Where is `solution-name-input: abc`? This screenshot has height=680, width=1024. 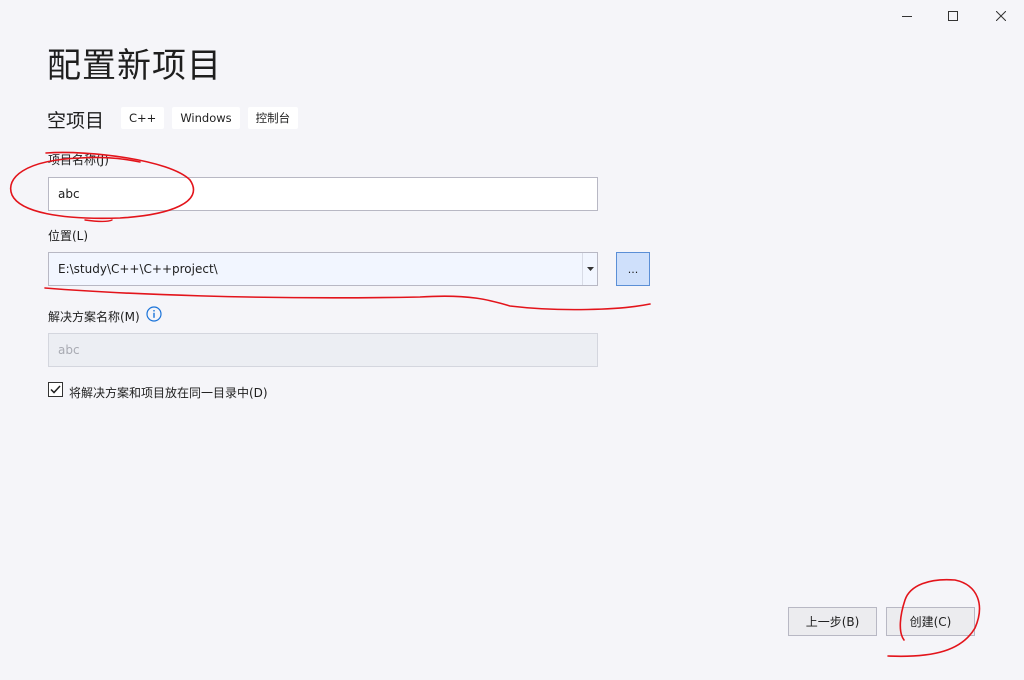 solution-name-input: abc is located at coordinates (323, 350).